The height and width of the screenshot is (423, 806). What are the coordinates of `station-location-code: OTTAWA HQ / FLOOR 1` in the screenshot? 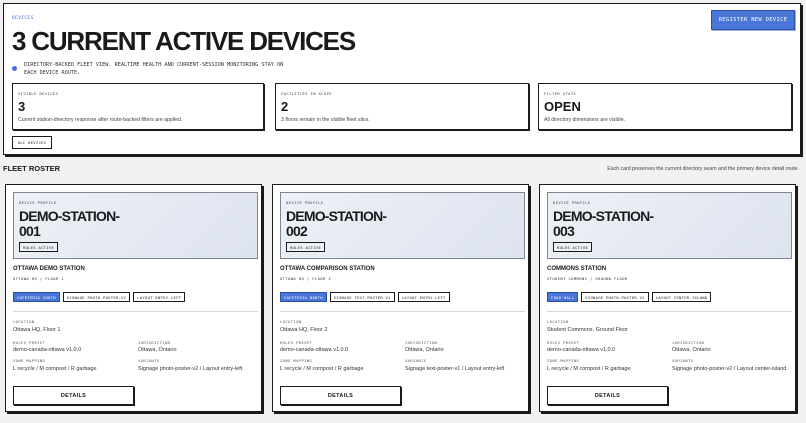 It's located at (39, 278).